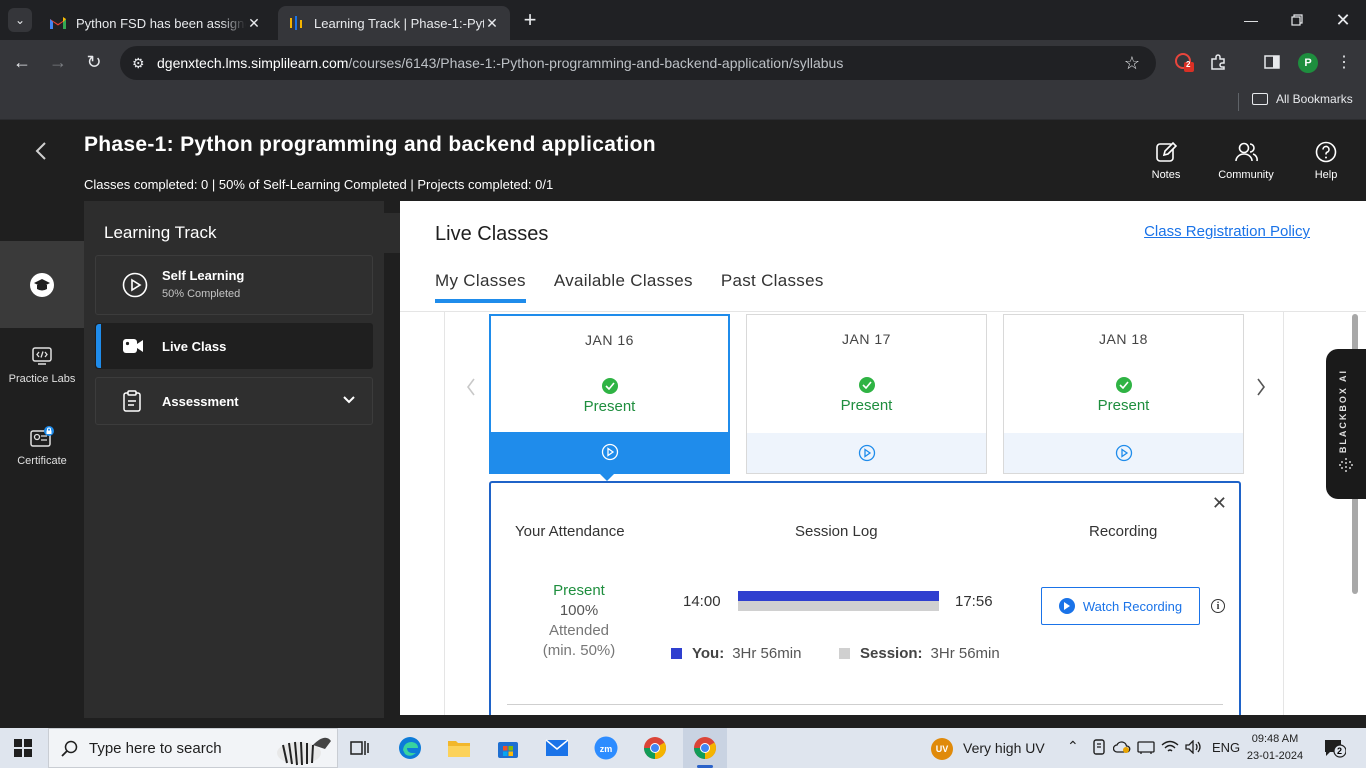 This screenshot has height=768, width=1366. I want to click on you-duration-bar, so click(838, 596).